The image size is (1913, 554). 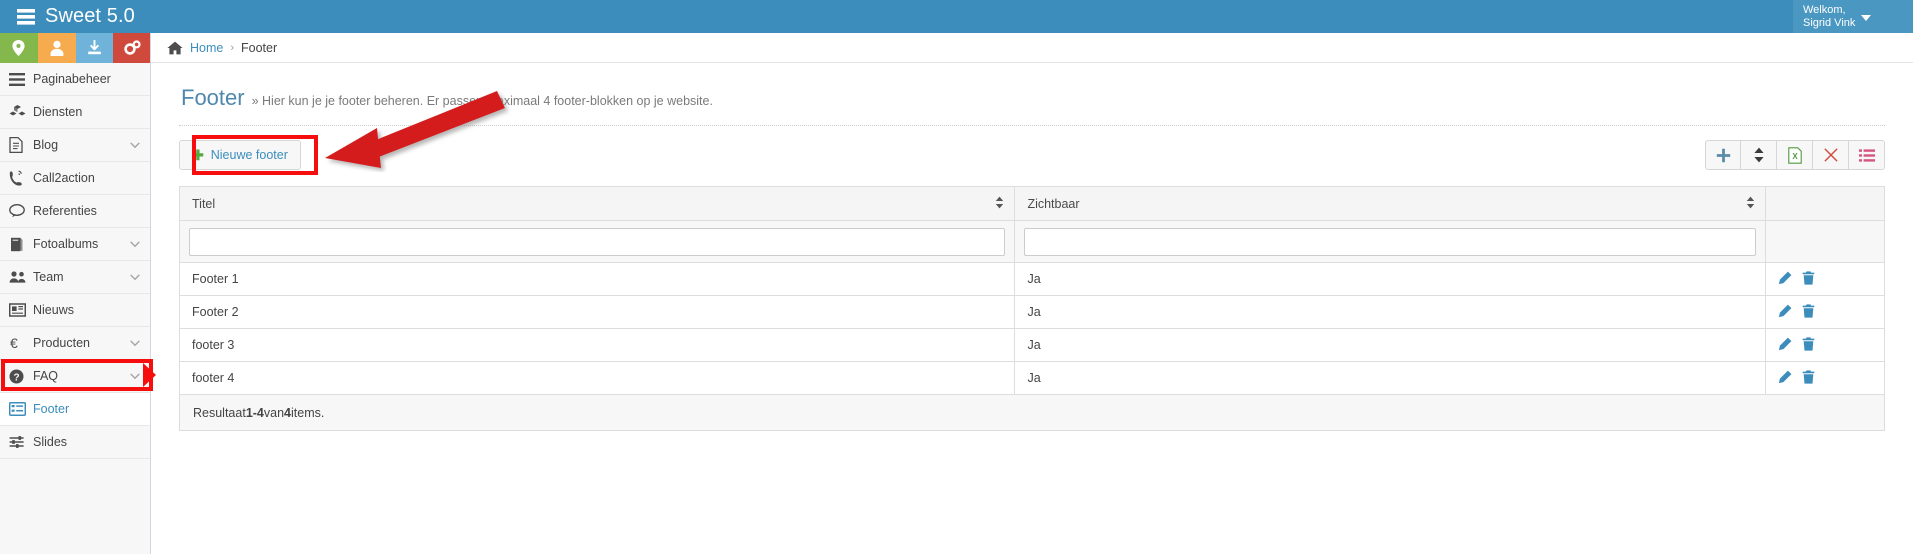 I want to click on location-button, so click(x=19, y=48).